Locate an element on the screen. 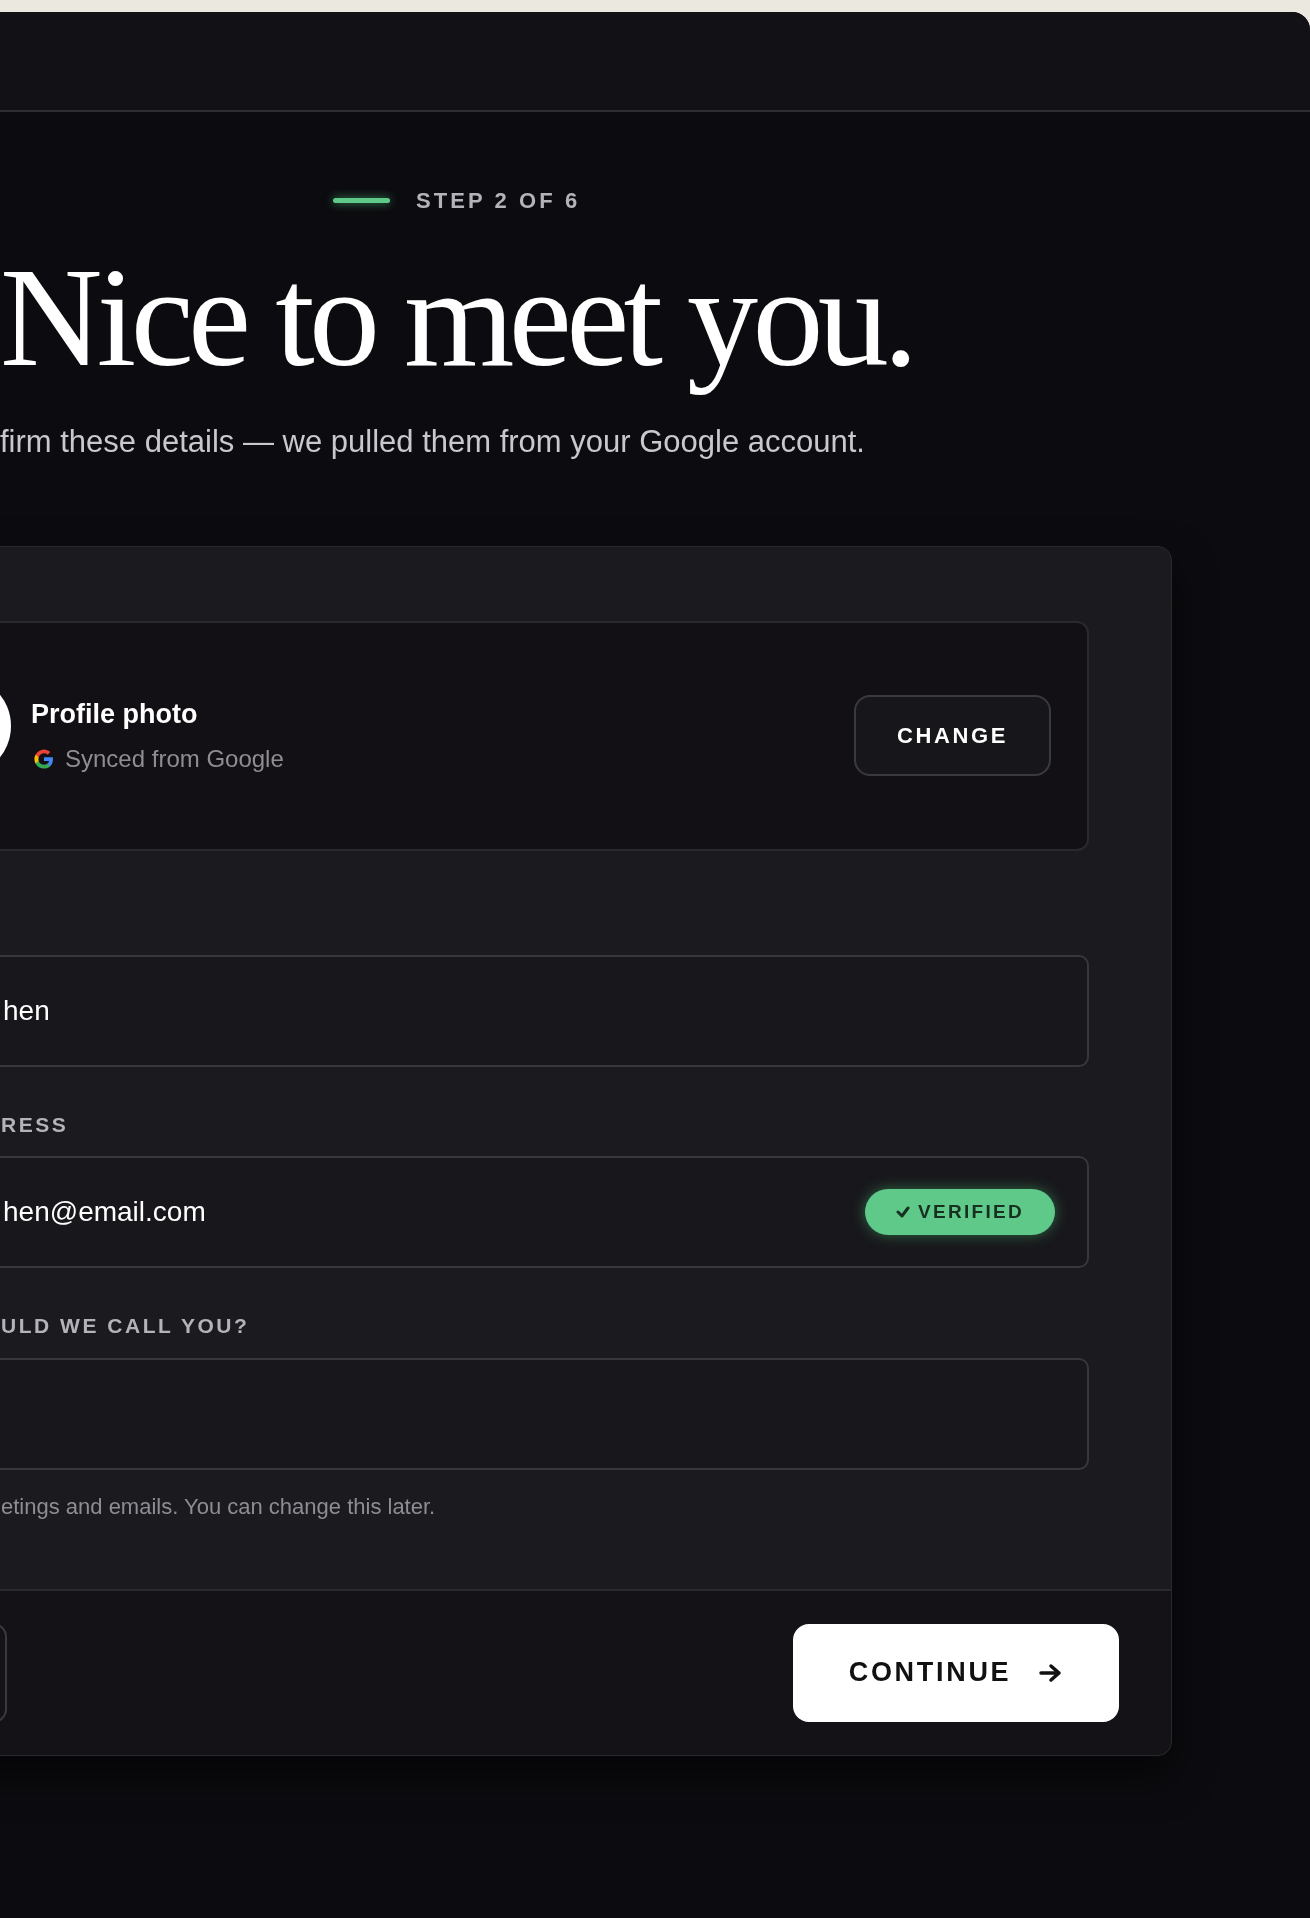 The width and height of the screenshot is (1310, 1918). helper-text: etings and emails. You can change this later. is located at coordinates (218, 1506).